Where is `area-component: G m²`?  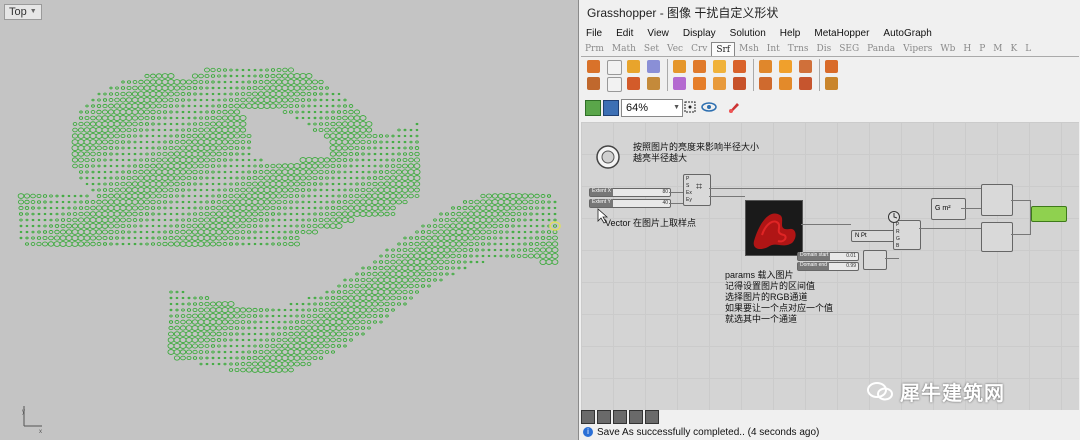 area-component: G m² is located at coordinates (948, 209).